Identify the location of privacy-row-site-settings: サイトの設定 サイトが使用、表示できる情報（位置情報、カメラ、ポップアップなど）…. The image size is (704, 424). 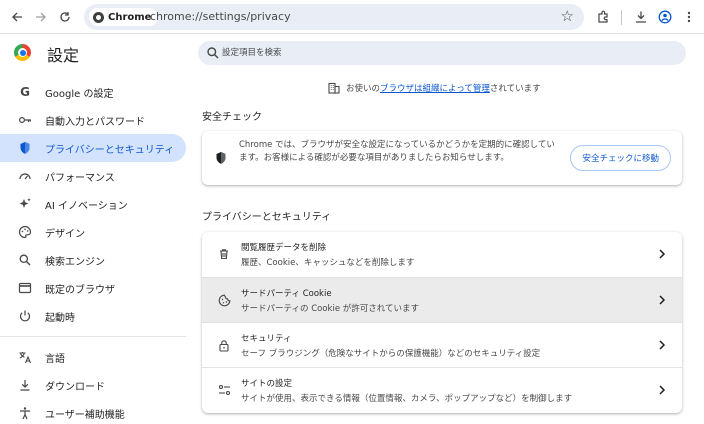
(442, 389).